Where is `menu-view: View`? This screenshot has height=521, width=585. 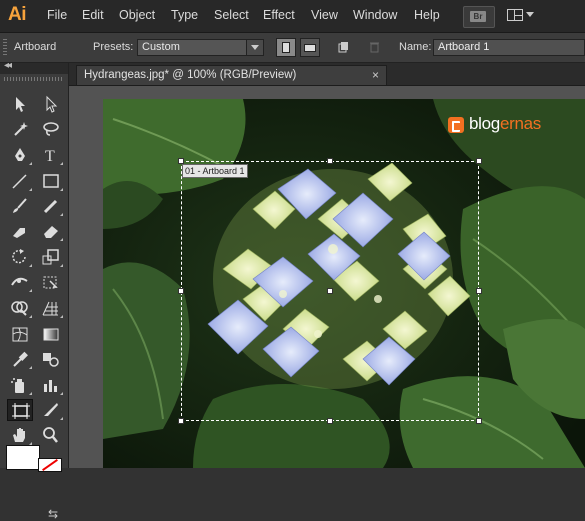 menu-view: View is located at coordinates (324, 15).